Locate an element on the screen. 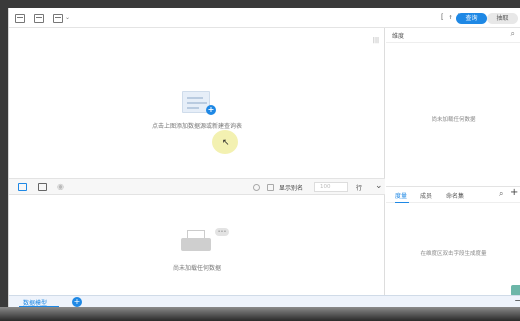 Image resolution: width=520 pixels, height=321 pixels. mode-query-button: 查询 is located at coordinates (471, 18).